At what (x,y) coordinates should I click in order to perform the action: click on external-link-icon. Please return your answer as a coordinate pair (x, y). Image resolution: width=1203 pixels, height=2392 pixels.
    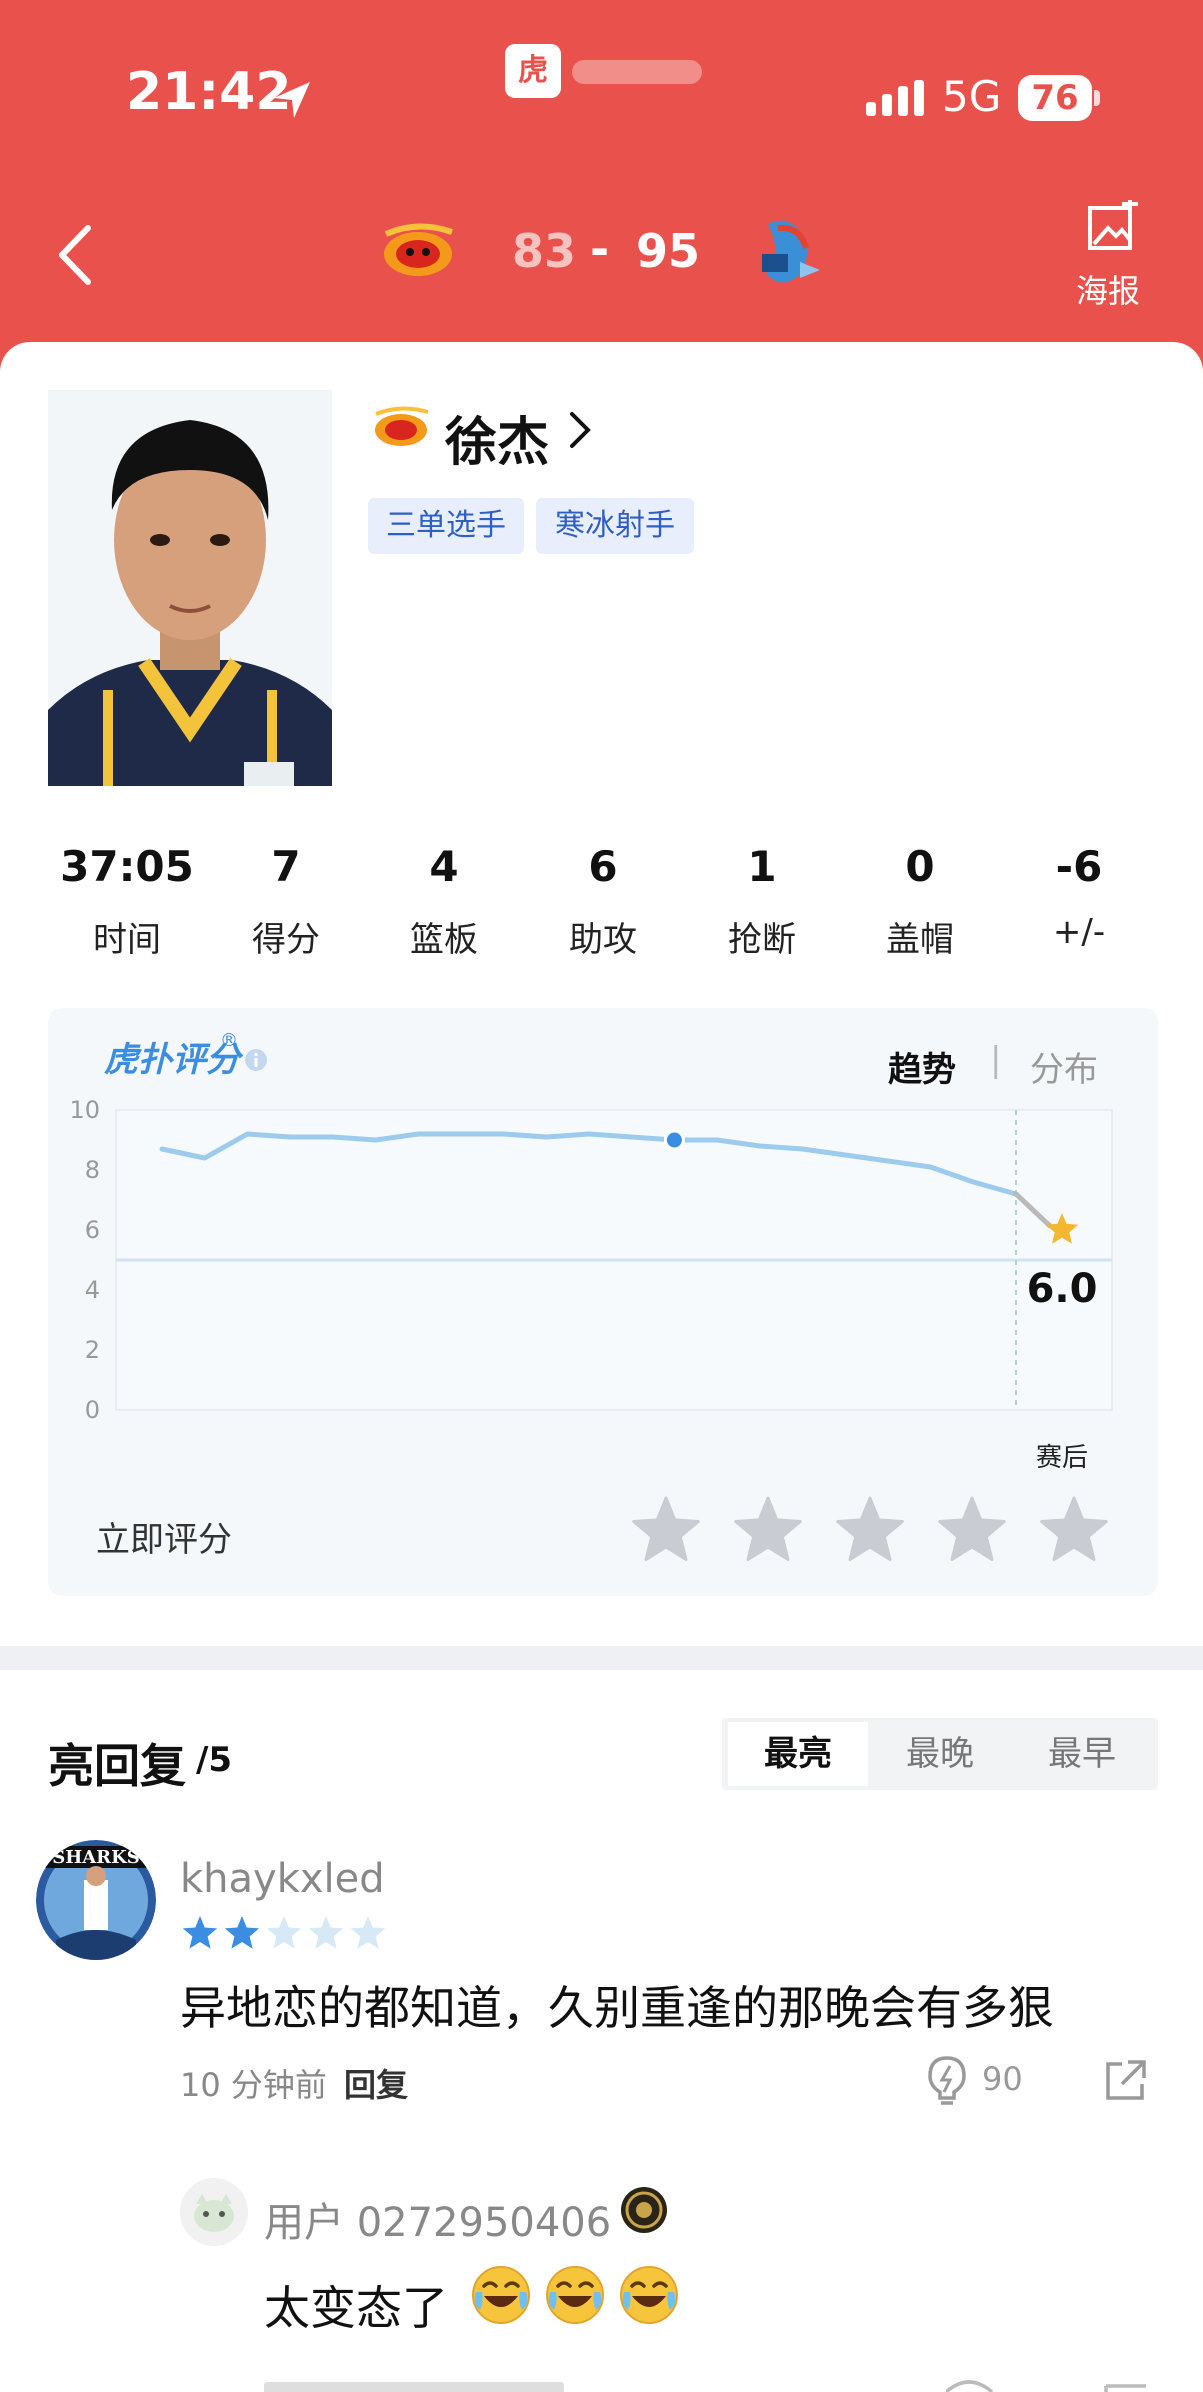
    Looking at the image, I should click on (1126, 2080).